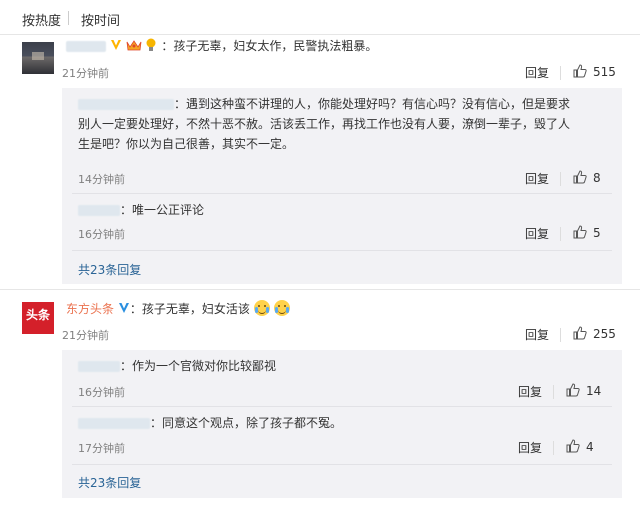  What do you see at coordinates (41, 19) in the screenshot?
I see `tab-by-hot: 按热度` at bounding box center [41, 19].